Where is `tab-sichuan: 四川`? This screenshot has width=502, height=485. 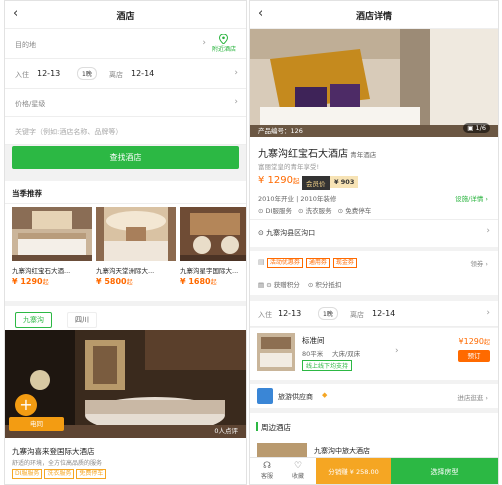 tab-sichuan: 四川 is located at coordinates (82, 320).